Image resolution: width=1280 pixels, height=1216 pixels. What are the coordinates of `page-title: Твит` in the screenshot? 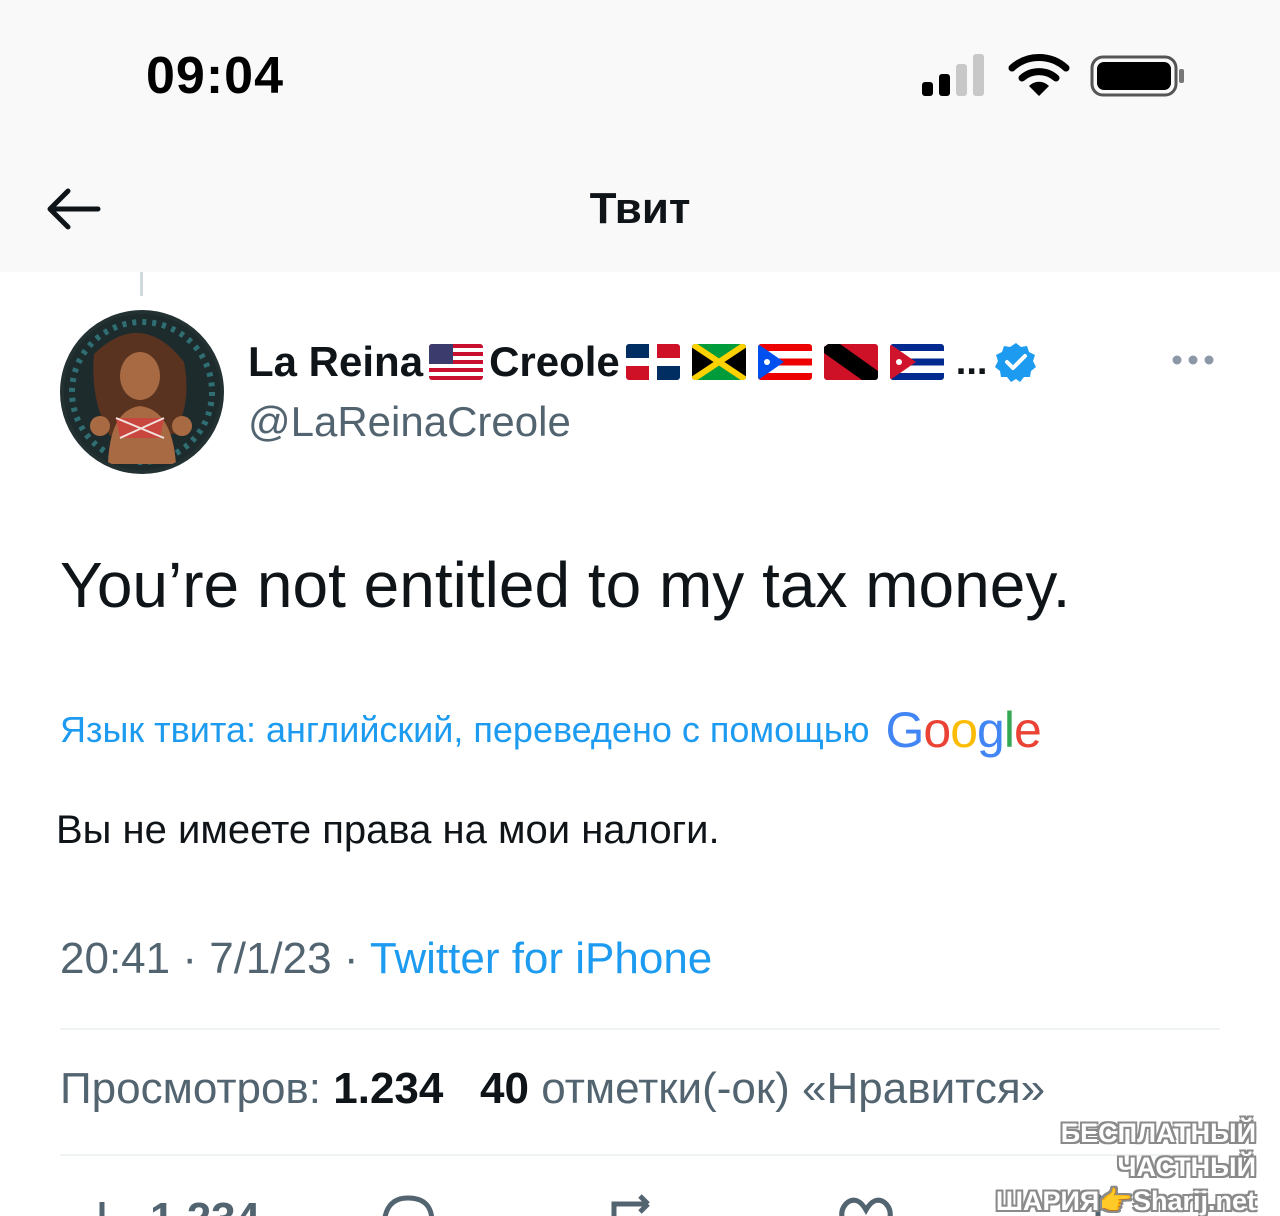 It's located at (640, 208).